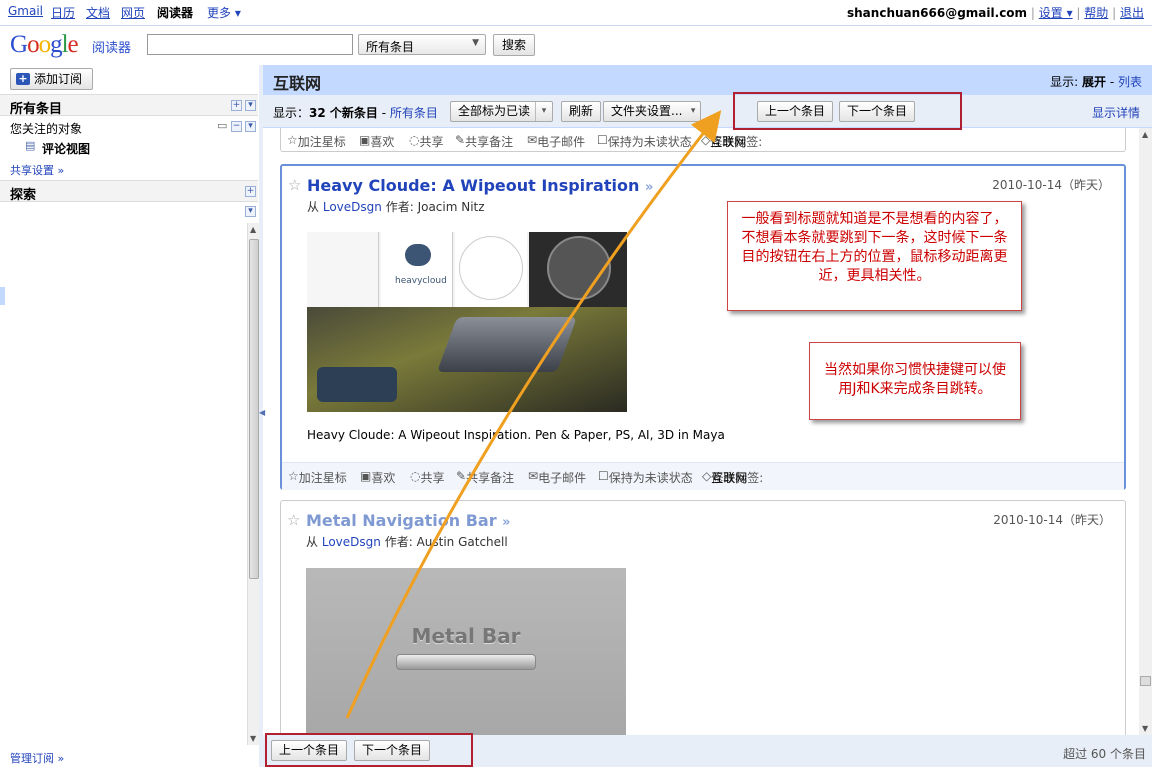 The image size is (1152, 767). I want to click on annotation-note-2: 当然如果你习惯快捷键可以使用J和K来完成条目跳转。, so click(915, 381).